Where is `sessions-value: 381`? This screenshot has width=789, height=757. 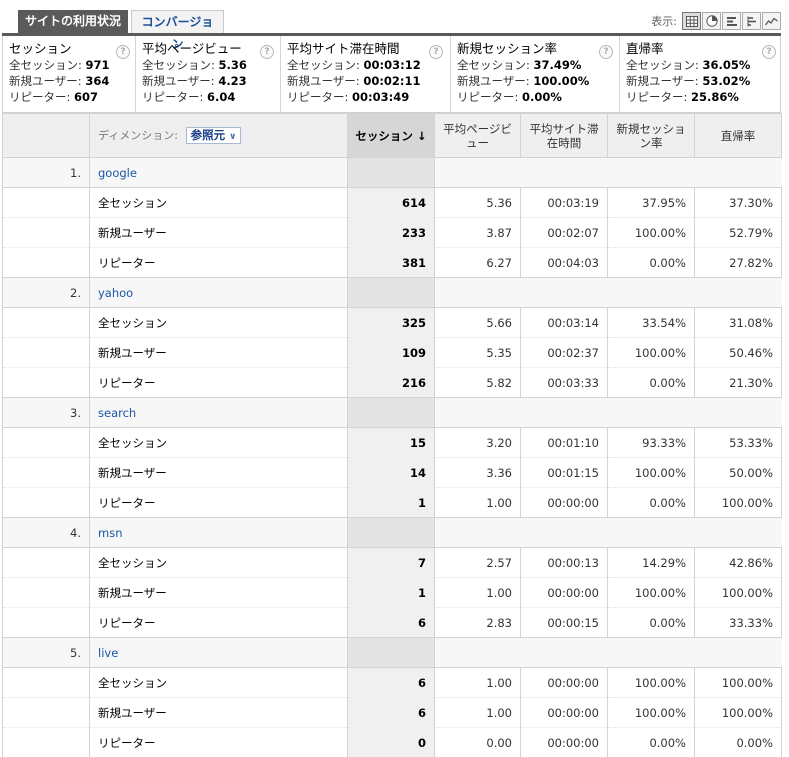 sessions-value: 381 is located at coordinates (391, 262).